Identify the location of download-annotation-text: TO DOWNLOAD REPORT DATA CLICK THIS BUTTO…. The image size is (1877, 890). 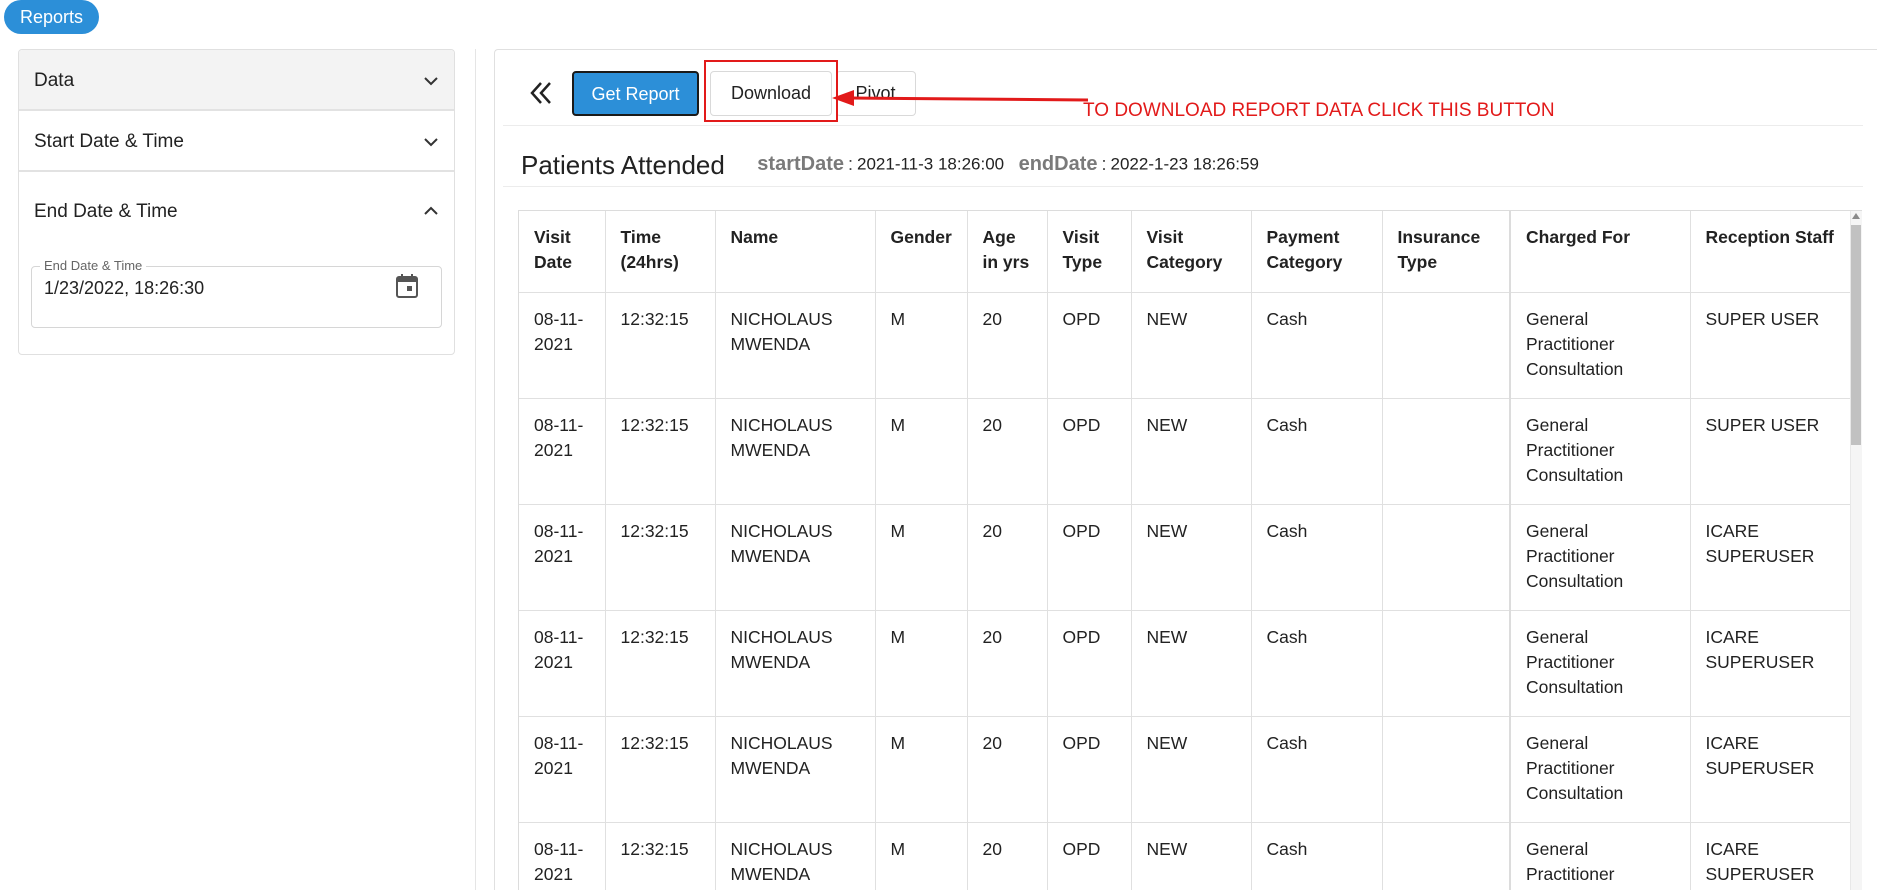
(1319, 110).